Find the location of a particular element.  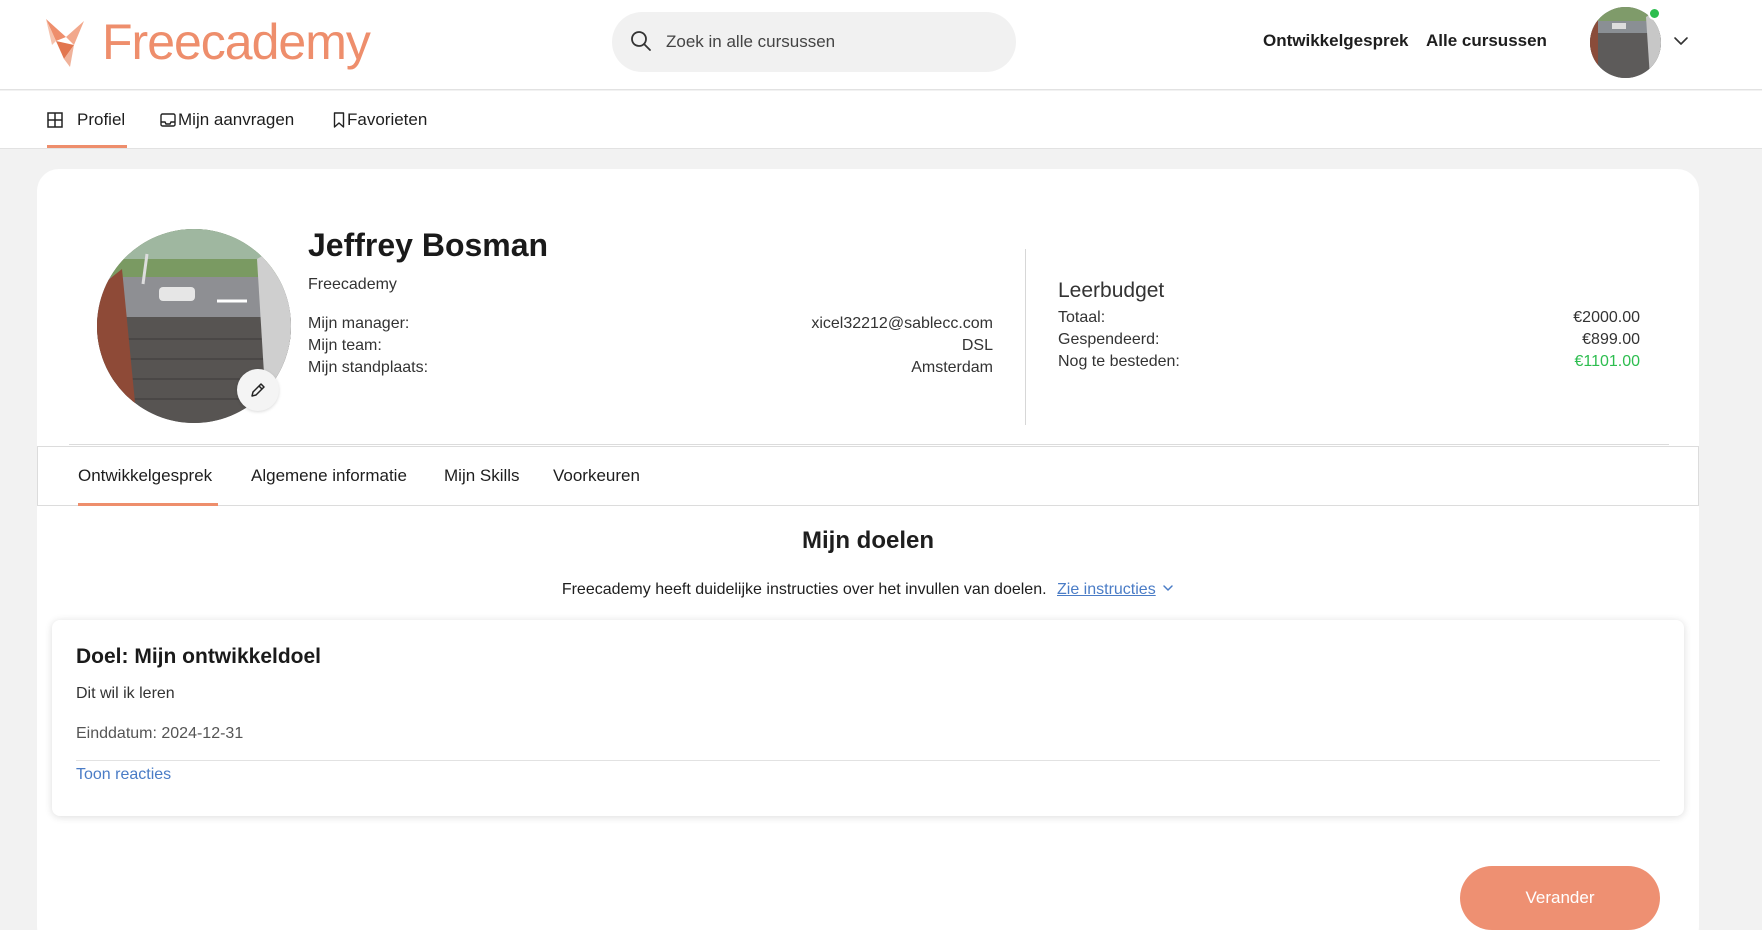

info-label: Mijn team: is located at coordinates (345, 345).